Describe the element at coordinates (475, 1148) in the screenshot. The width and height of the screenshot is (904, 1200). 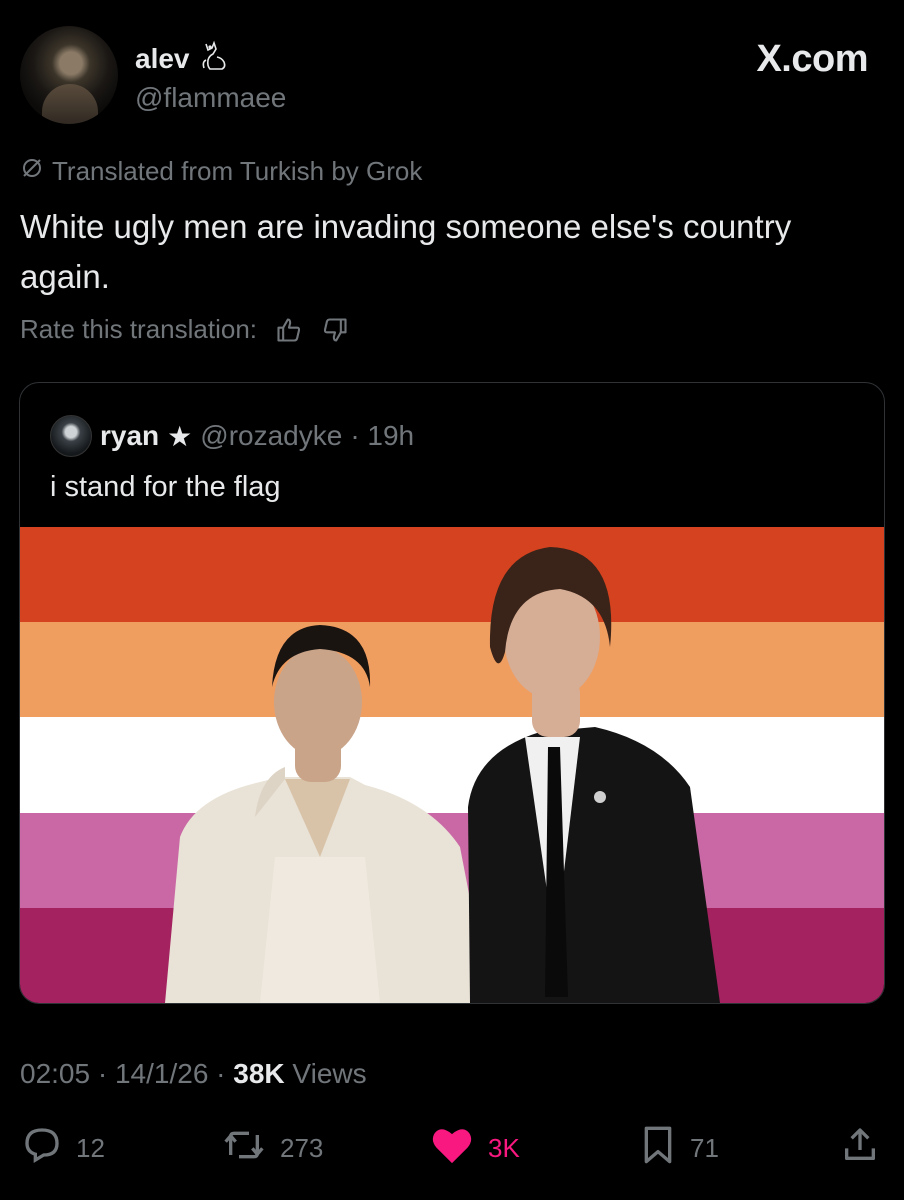
I see `like-button: 3K` at that location.